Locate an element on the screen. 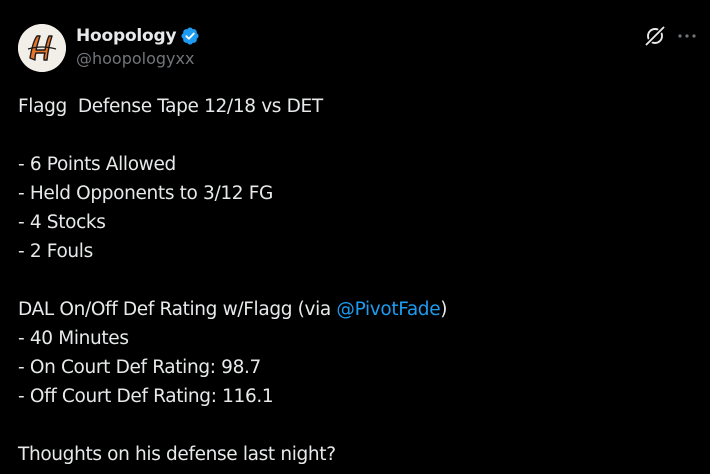 This screenshot has width=710, height=474. avatar is located at coordinates (42, 48).